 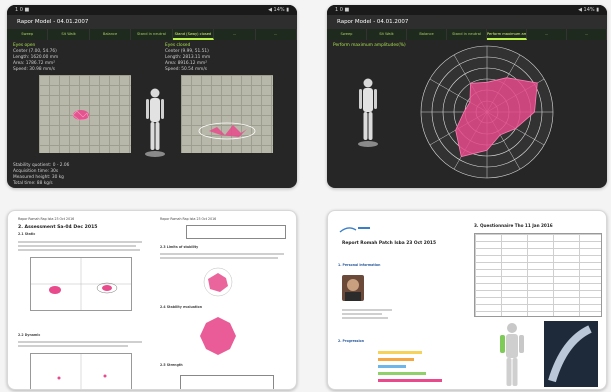 I want to click on eyes-open-line: Speed: 30.98 mm/s, so click(x=34, y=69).